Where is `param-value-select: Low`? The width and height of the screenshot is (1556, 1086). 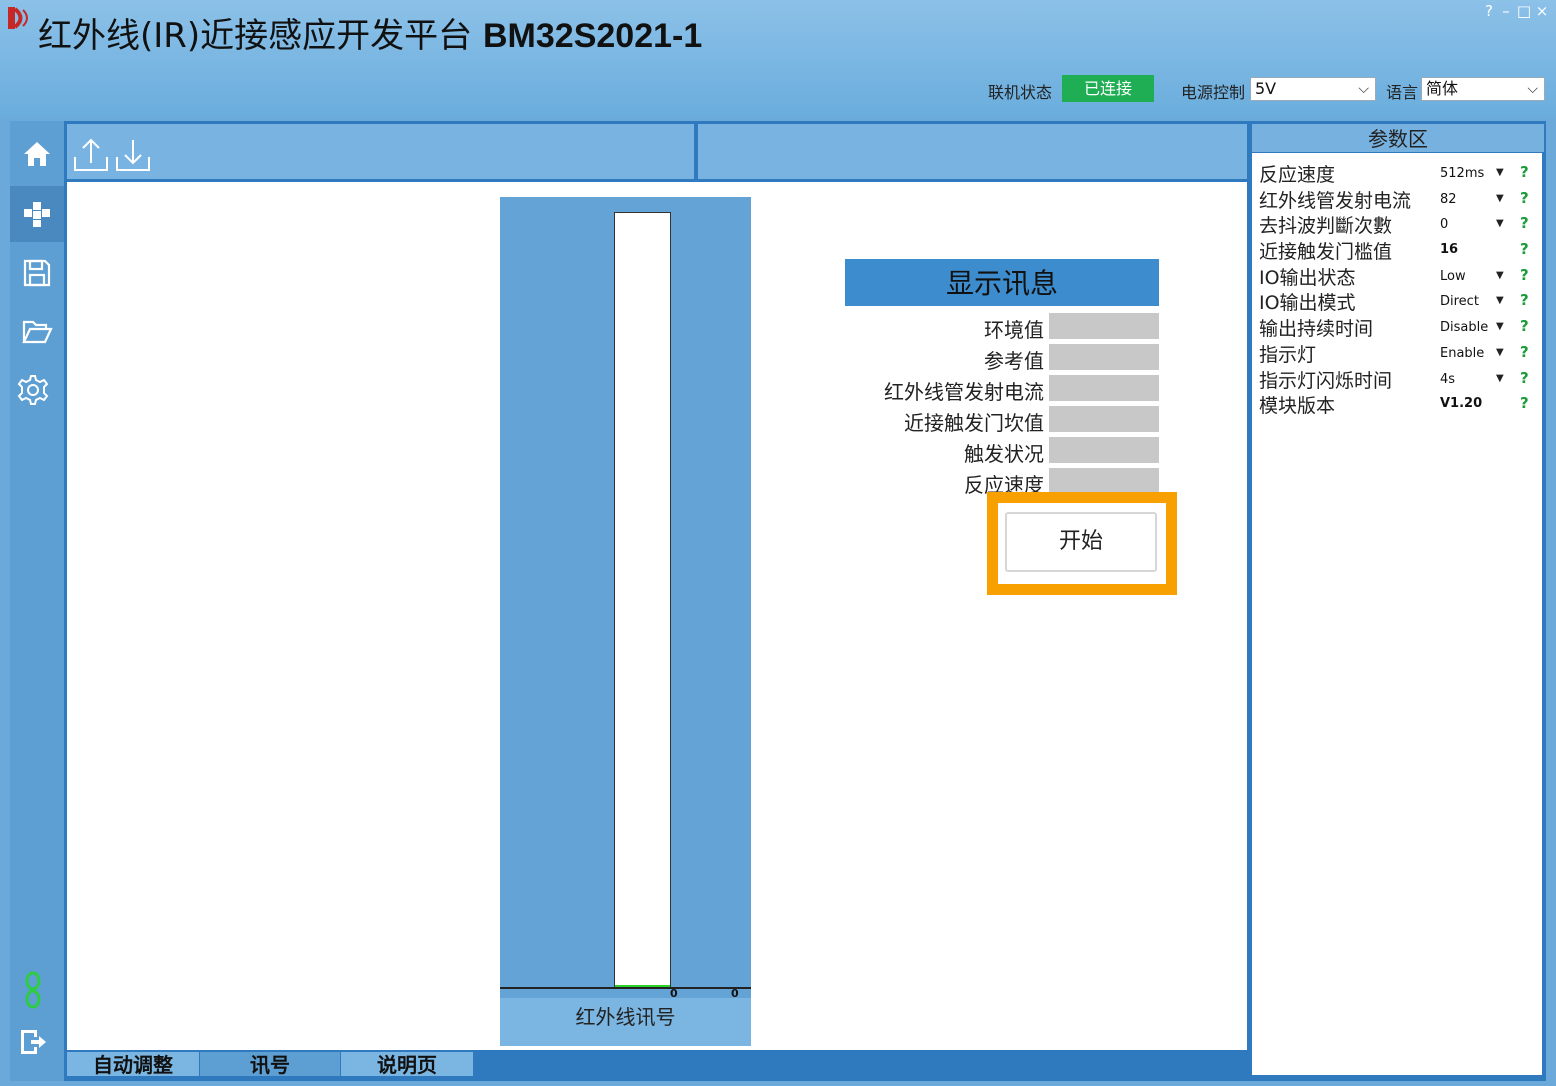
param-value-select: Low is located at coordinates (1453, 276).